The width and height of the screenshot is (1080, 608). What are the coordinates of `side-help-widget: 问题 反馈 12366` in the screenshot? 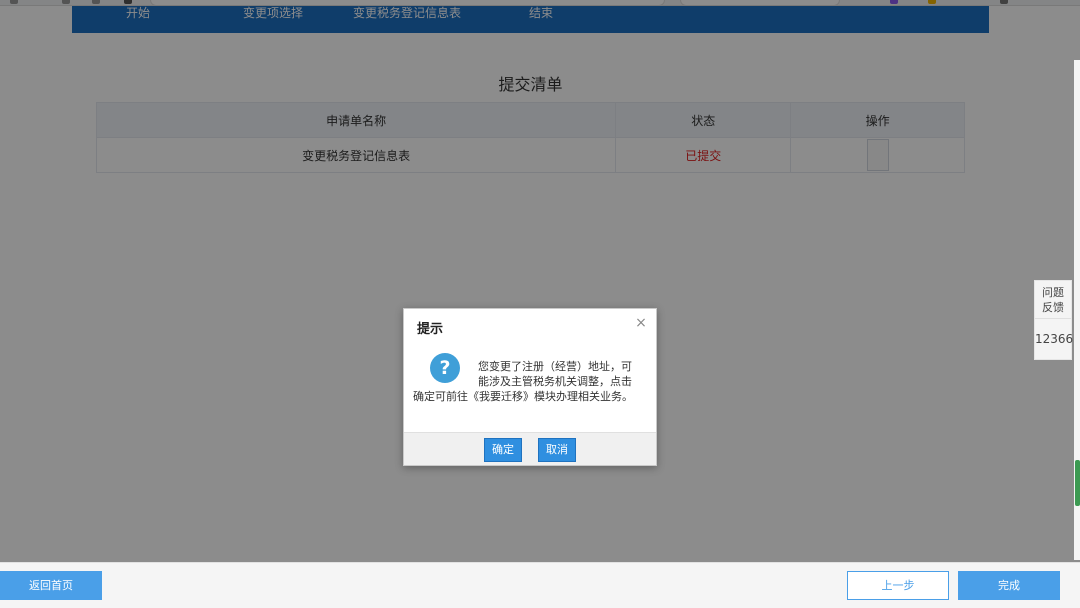 It's located at (1053, 320).